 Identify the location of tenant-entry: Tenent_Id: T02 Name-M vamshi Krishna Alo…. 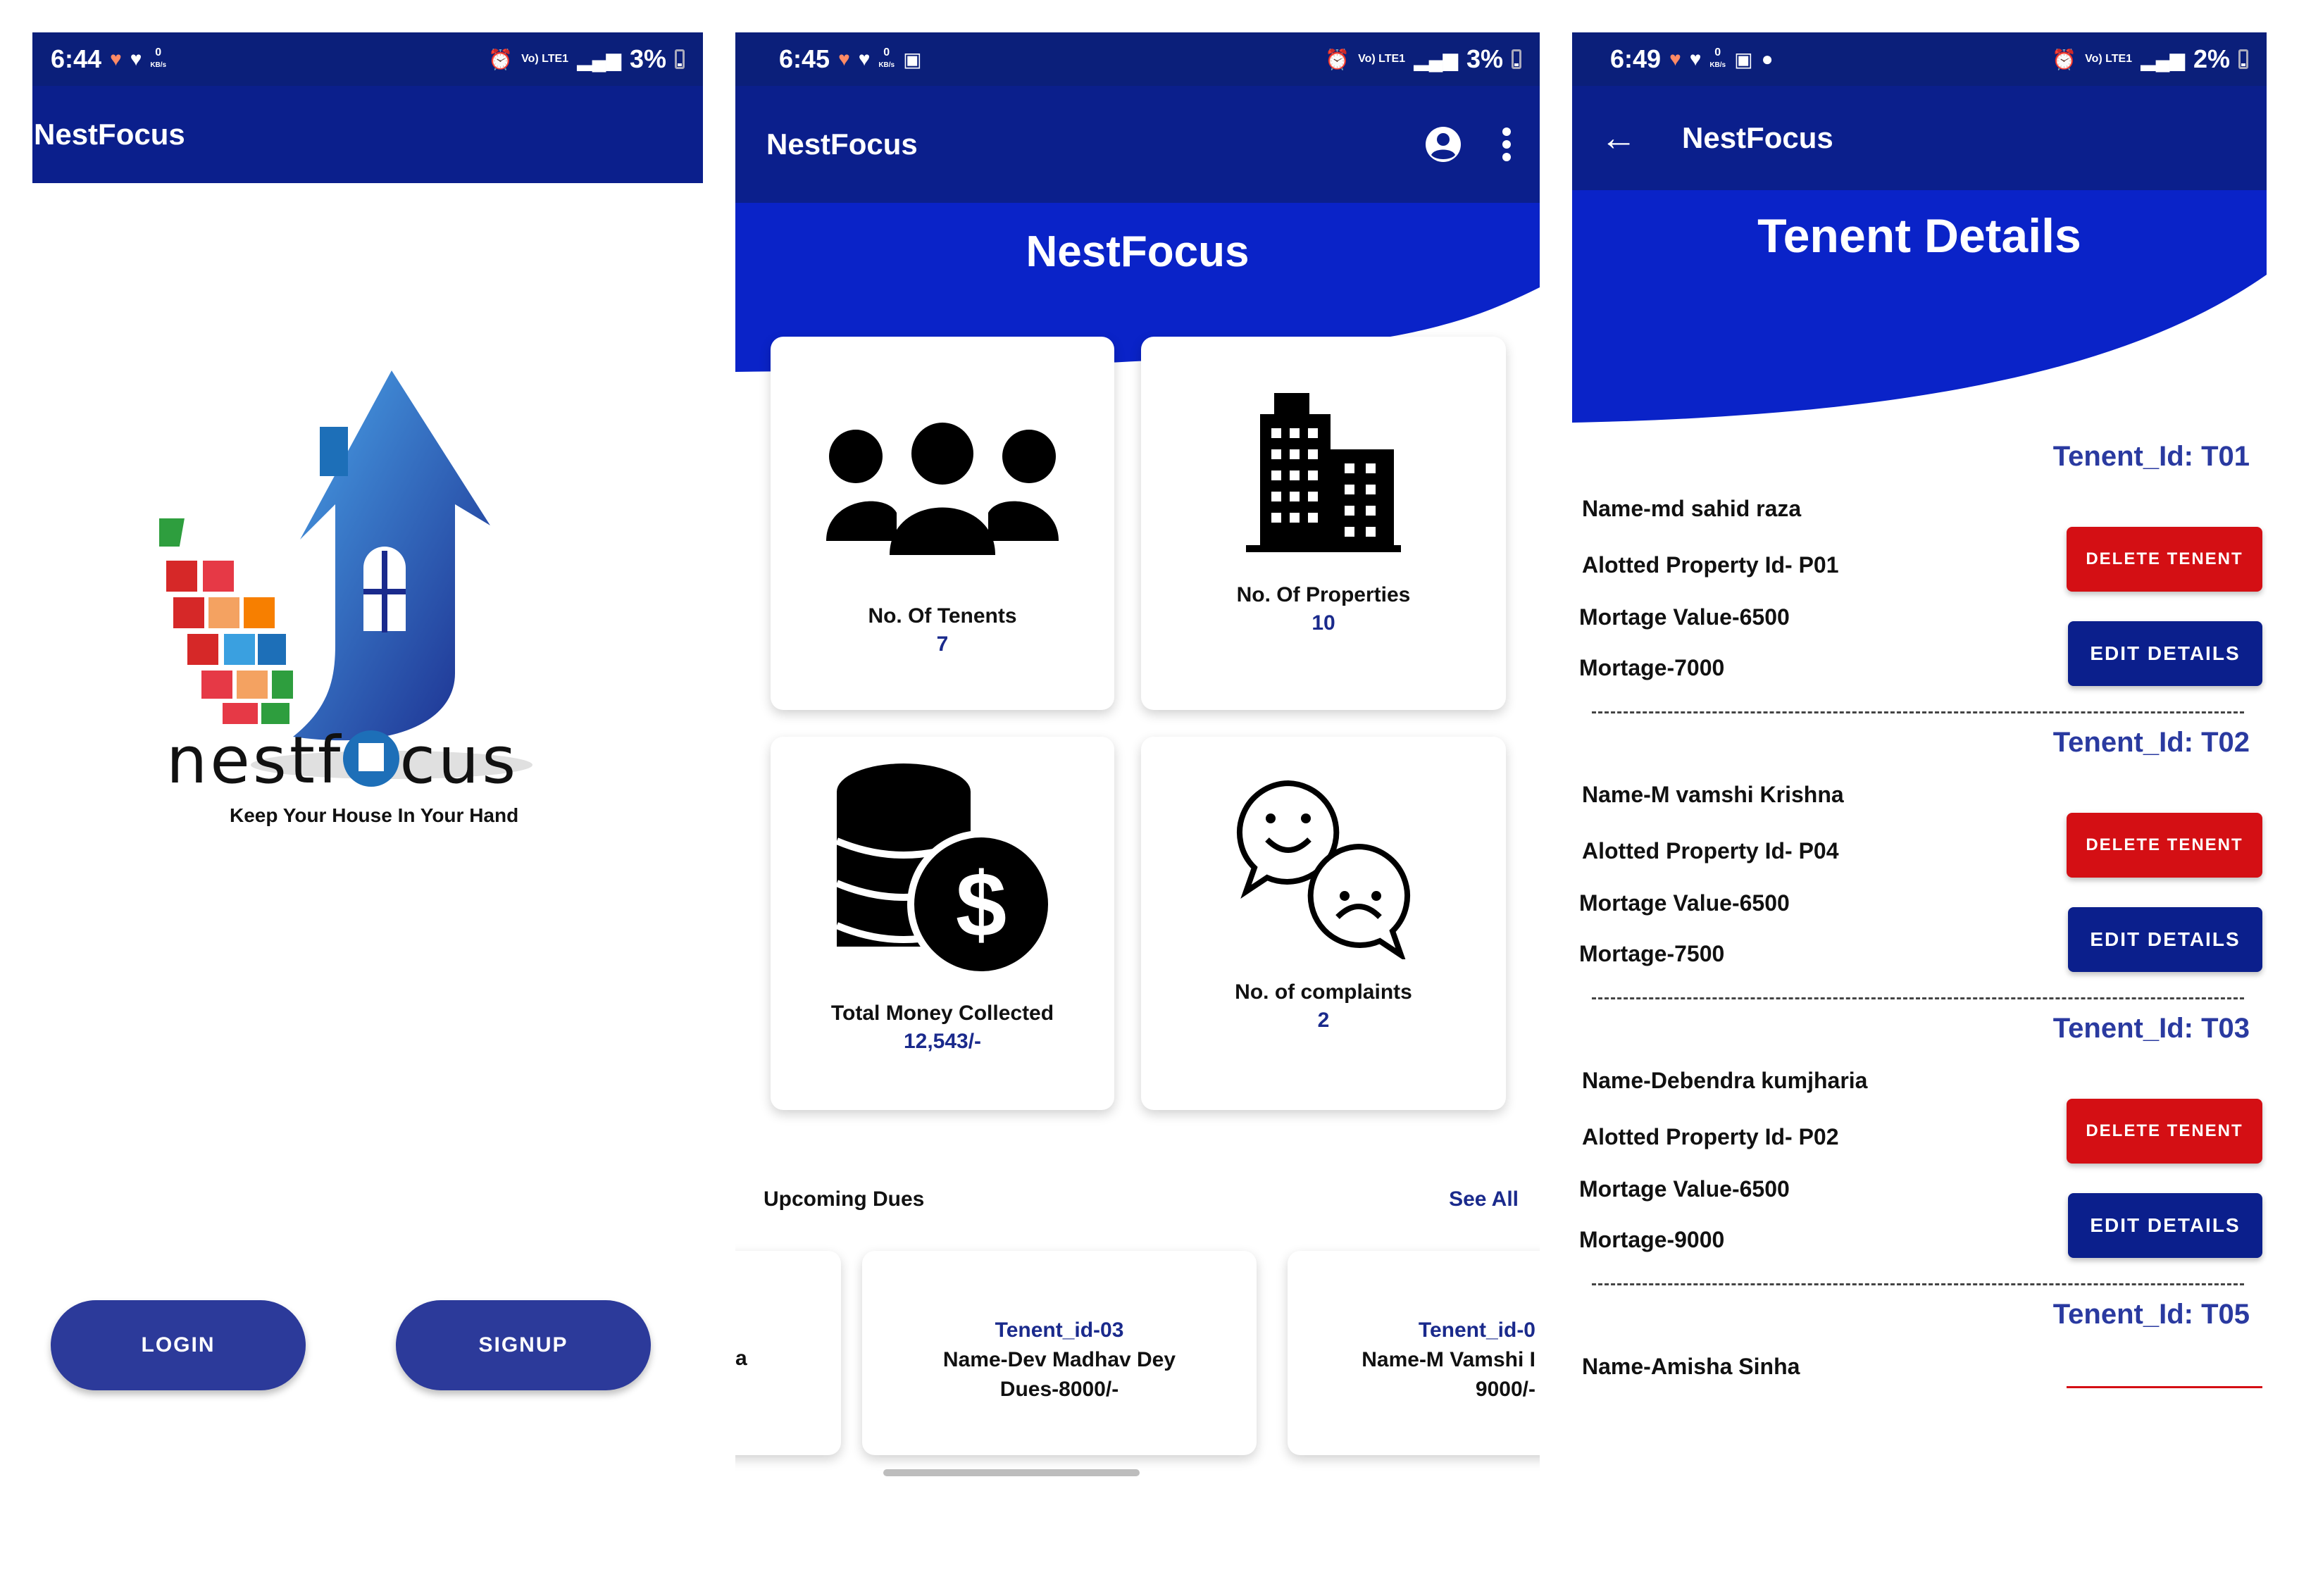
(1919, 875).